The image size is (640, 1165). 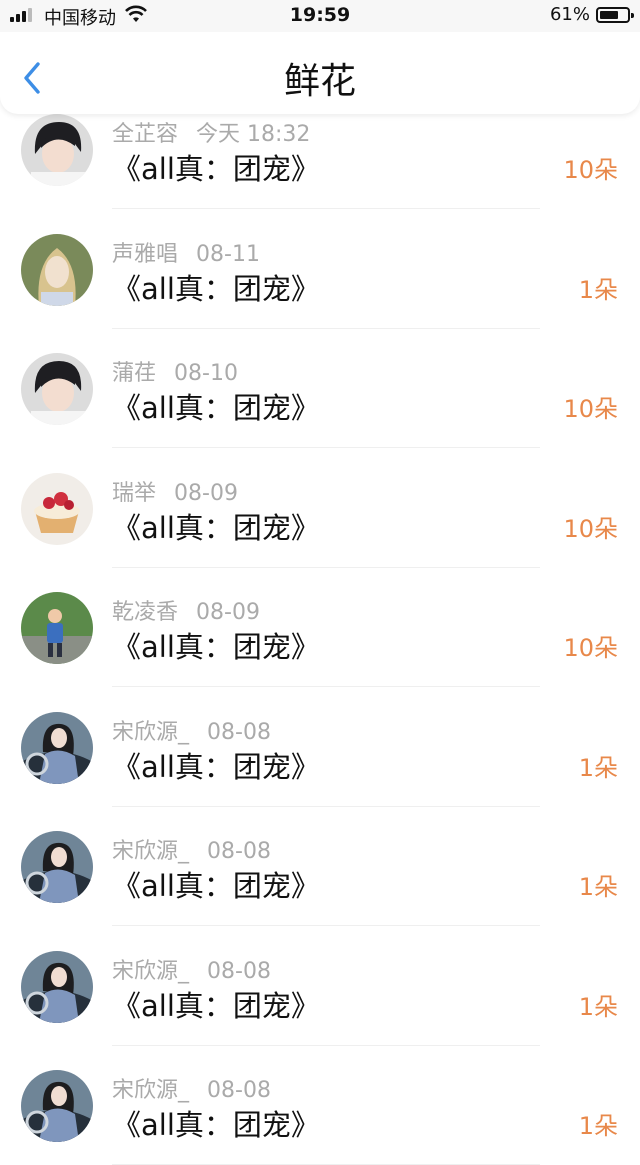 I want to click on sender-name: 全芷容, so click(x=145, y=134).